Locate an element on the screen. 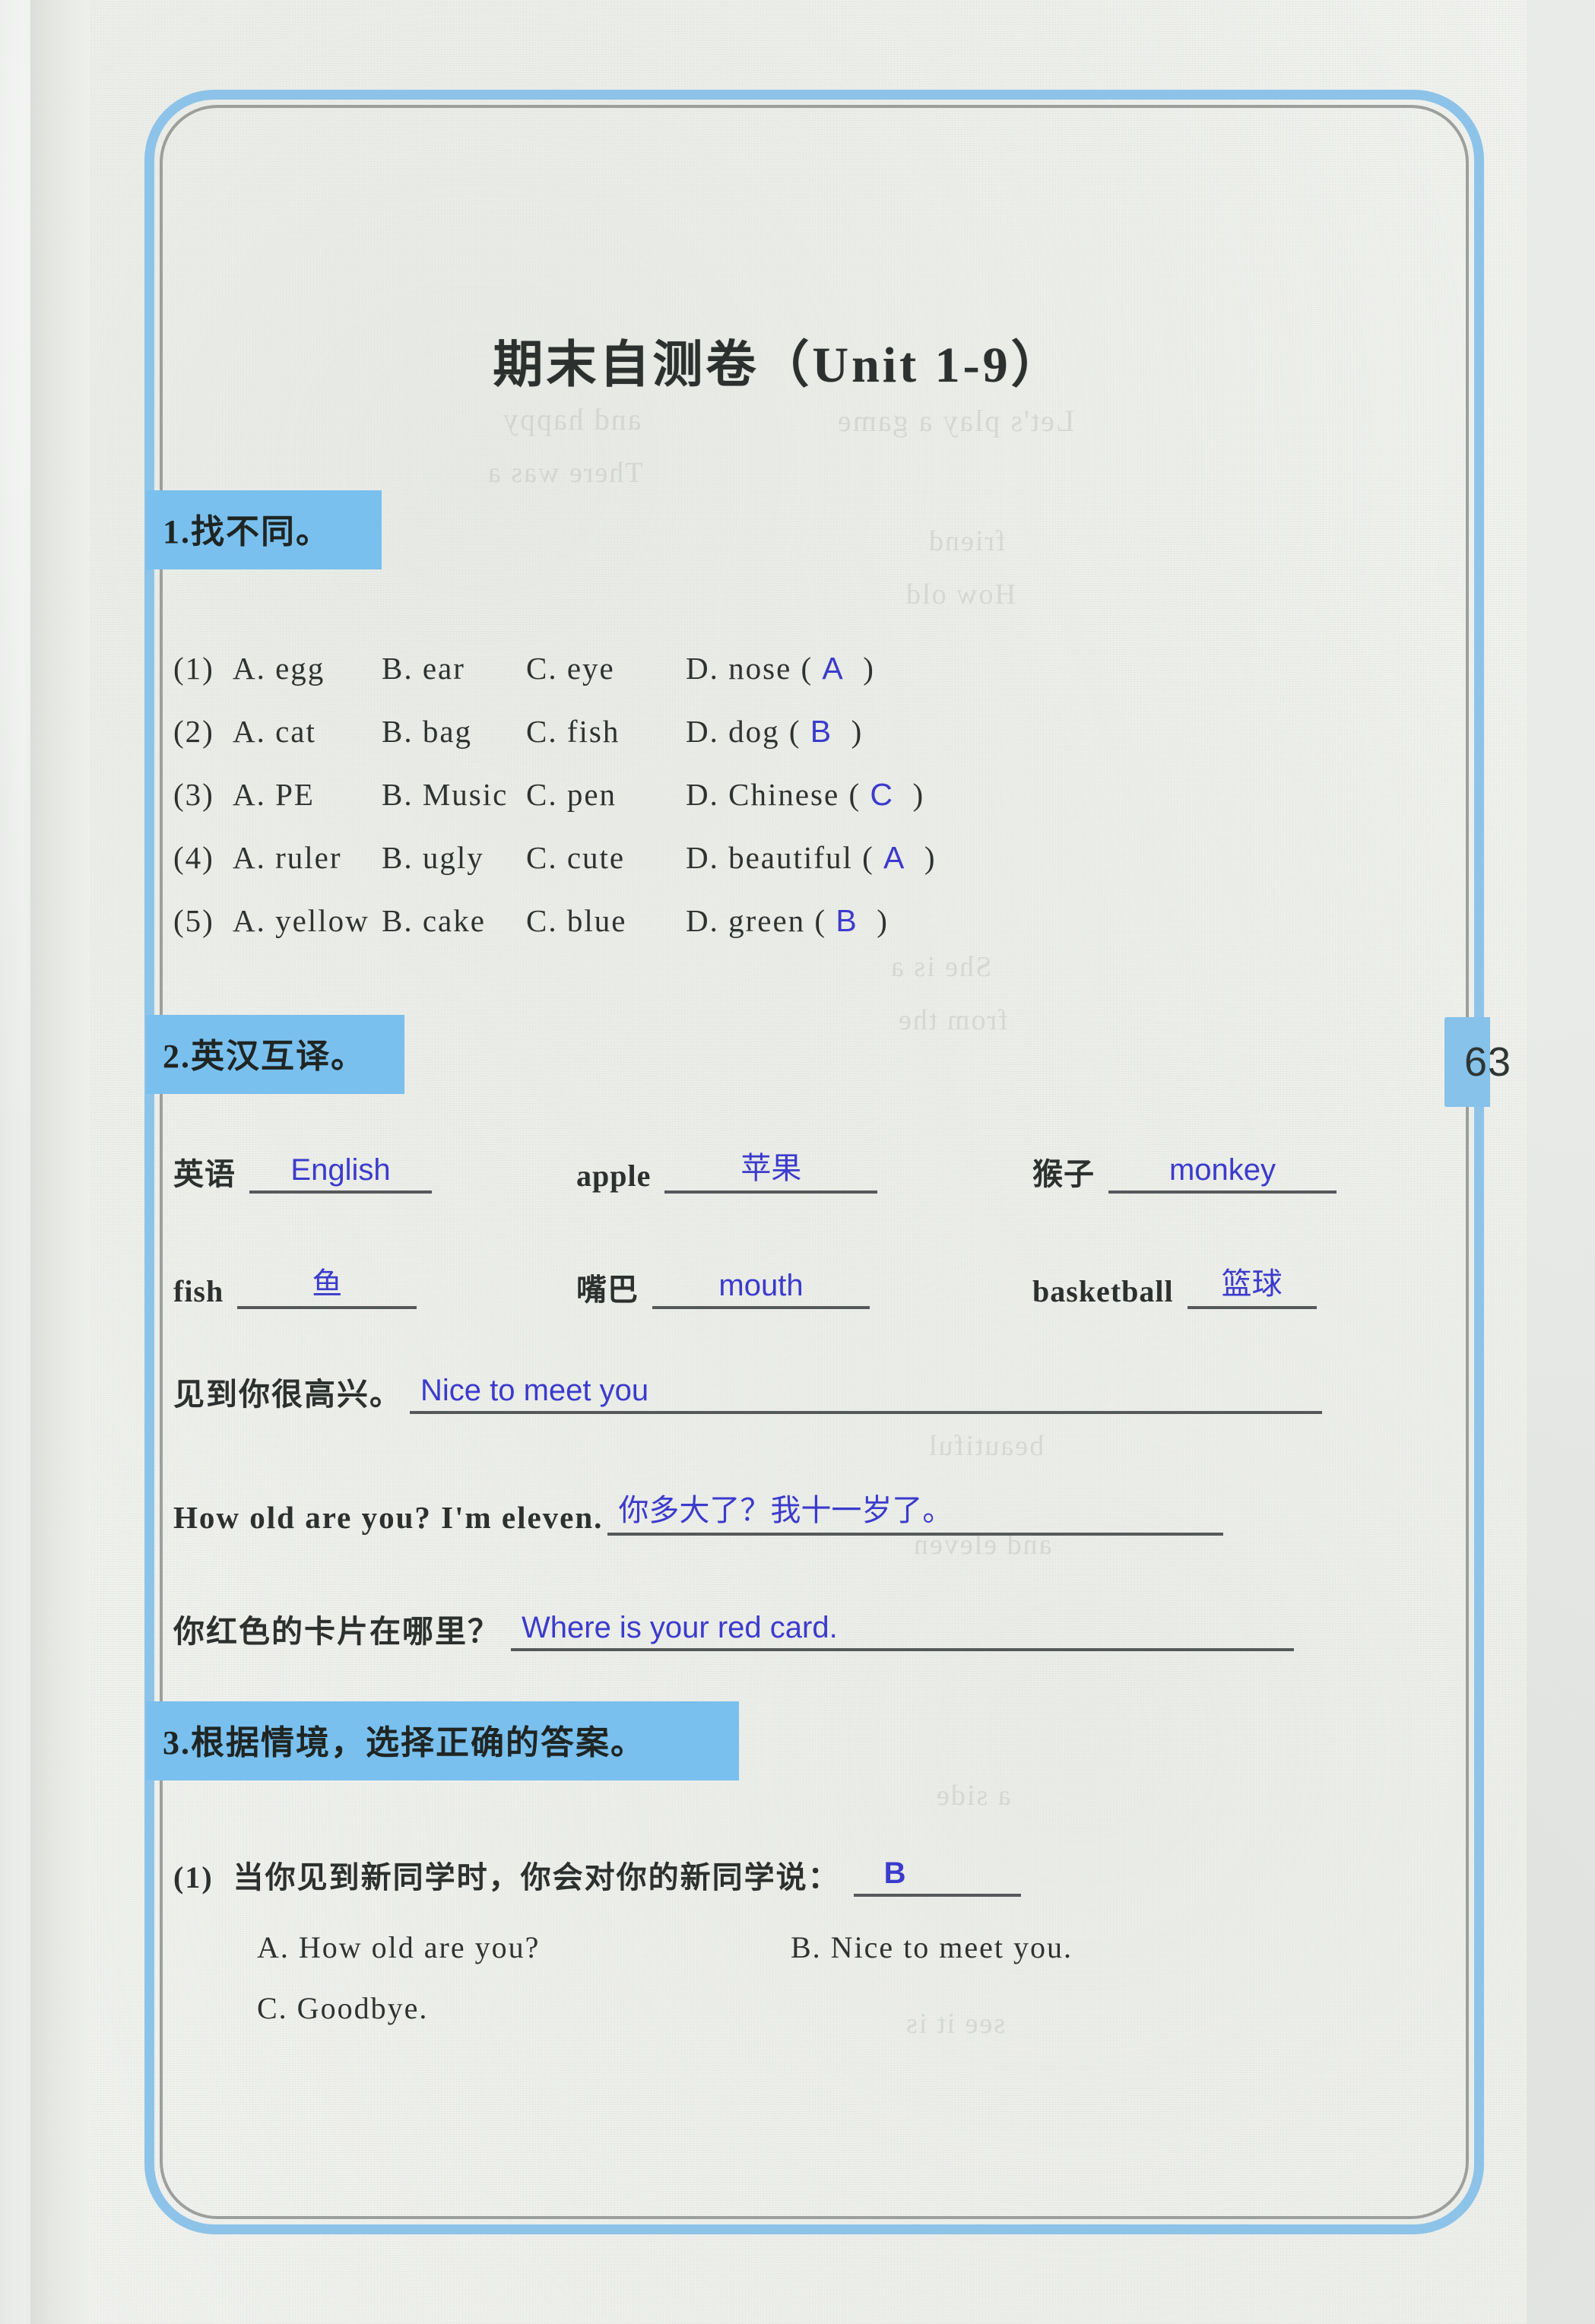 This screenshot has height=2324, width=1595. option-a: A. egg is located at coordinates (279, 668).